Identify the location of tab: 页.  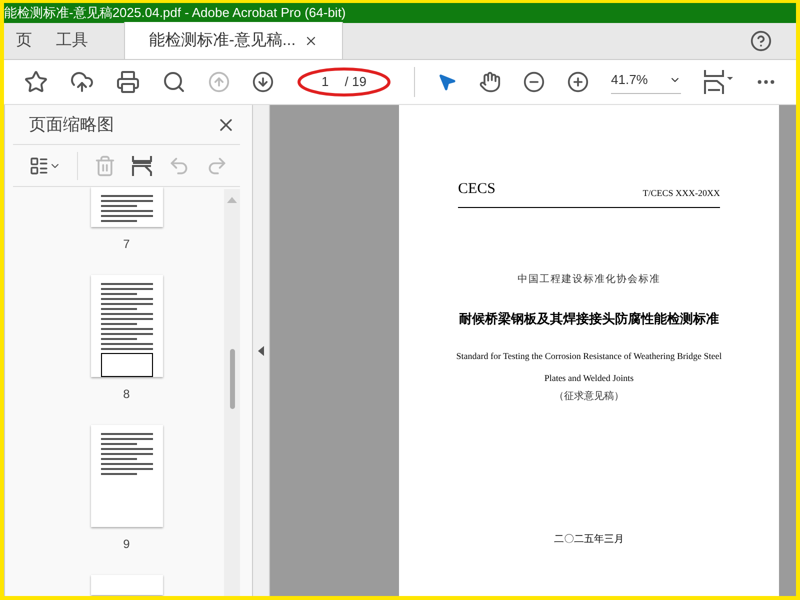
(24, 40).